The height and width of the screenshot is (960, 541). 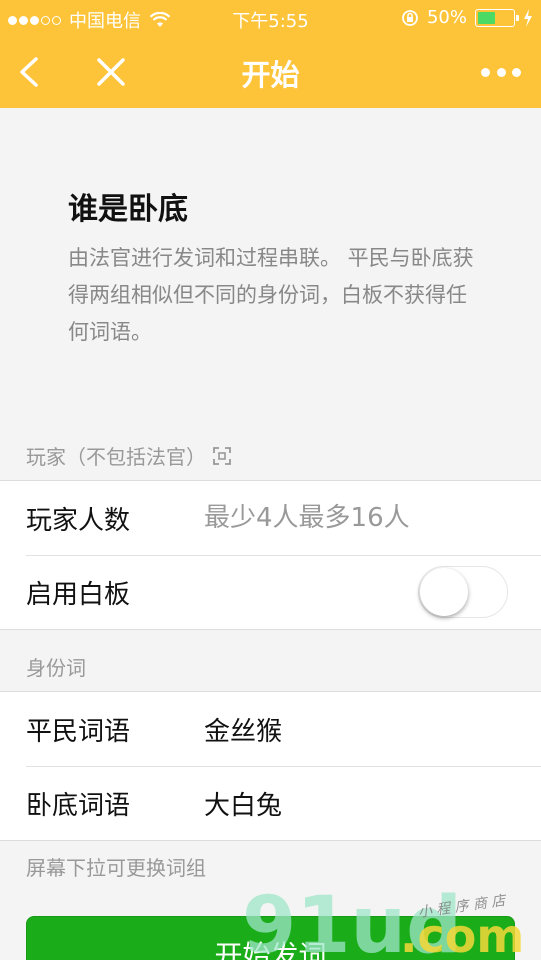 I want to click on words-section-header: 身份词, so click(x=56, y=666).